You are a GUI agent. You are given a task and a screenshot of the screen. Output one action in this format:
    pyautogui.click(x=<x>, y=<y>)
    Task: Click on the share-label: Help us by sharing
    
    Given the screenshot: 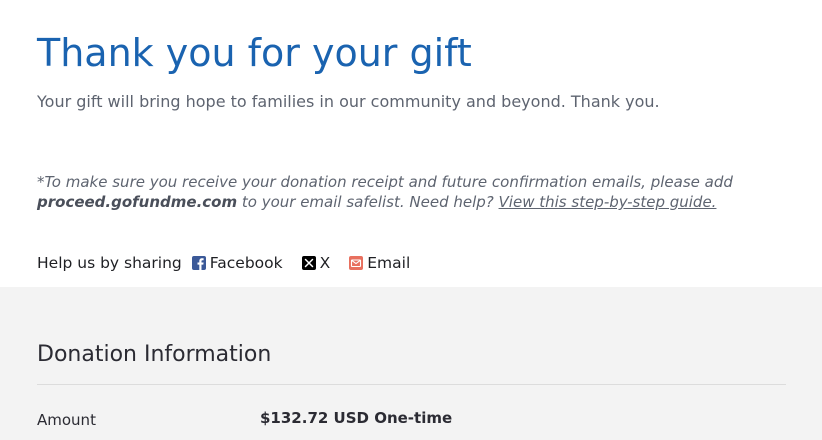 What is the action you would take?
    pyautogui.click(x=109, y=263)
    